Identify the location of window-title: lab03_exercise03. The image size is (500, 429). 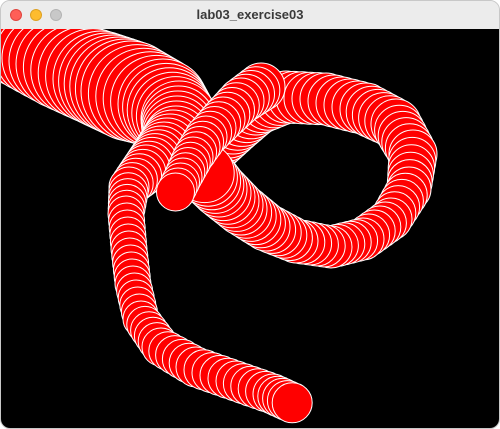
(250, 14).